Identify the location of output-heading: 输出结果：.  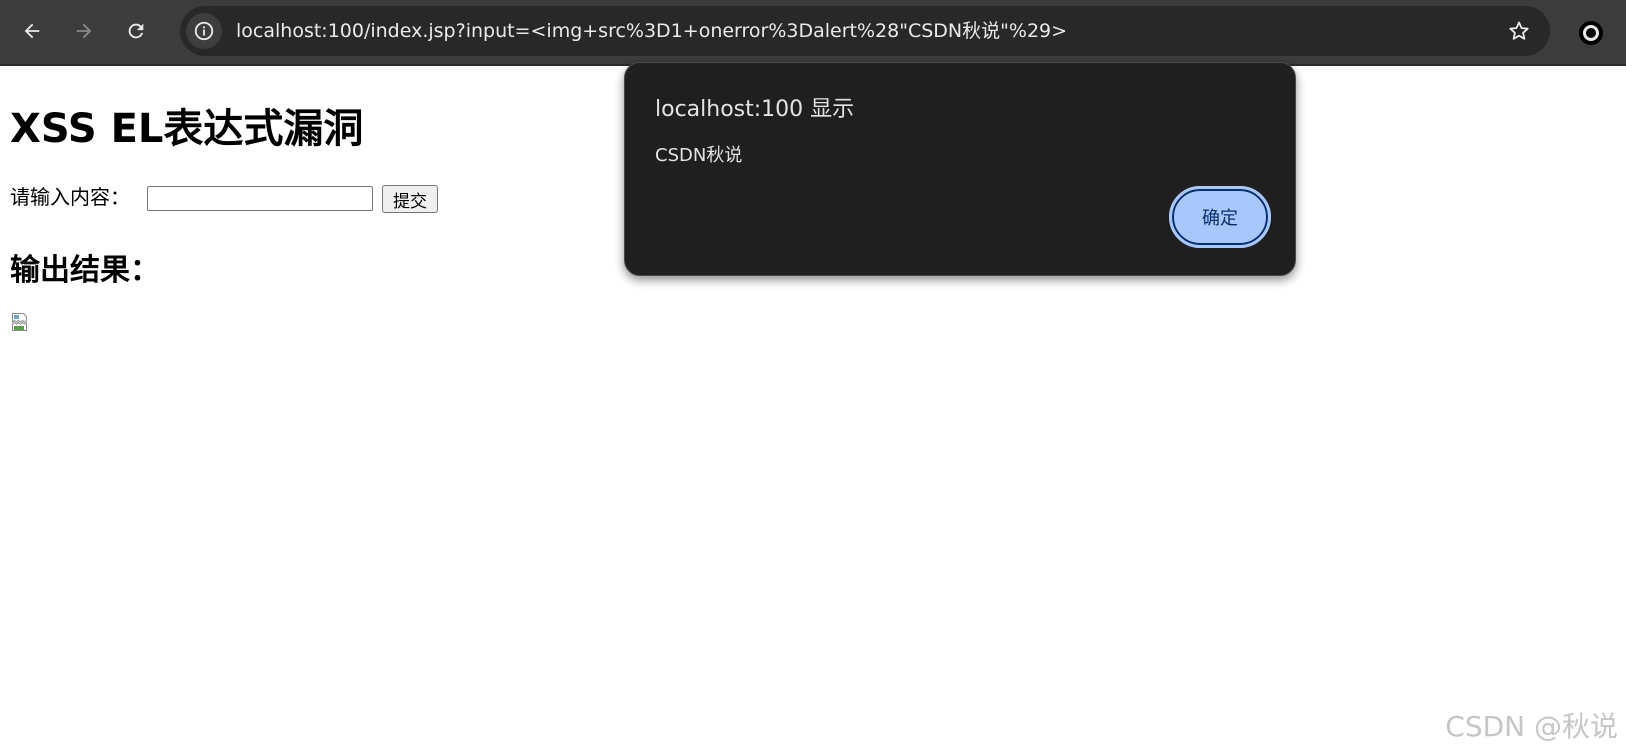
(85, 270).